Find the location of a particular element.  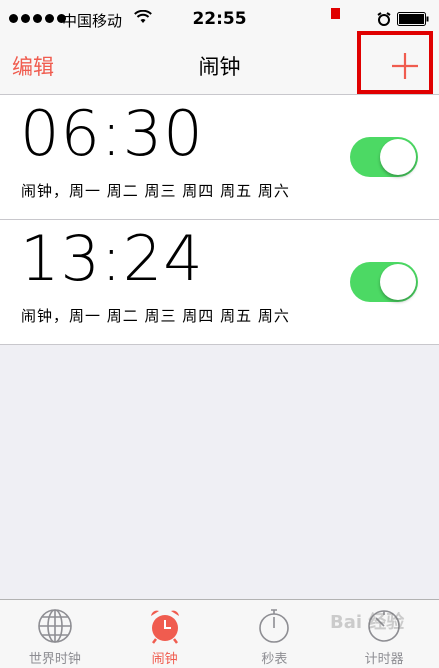

tab-world-clock: 世界时钟 is located at coordinates (55, 634).